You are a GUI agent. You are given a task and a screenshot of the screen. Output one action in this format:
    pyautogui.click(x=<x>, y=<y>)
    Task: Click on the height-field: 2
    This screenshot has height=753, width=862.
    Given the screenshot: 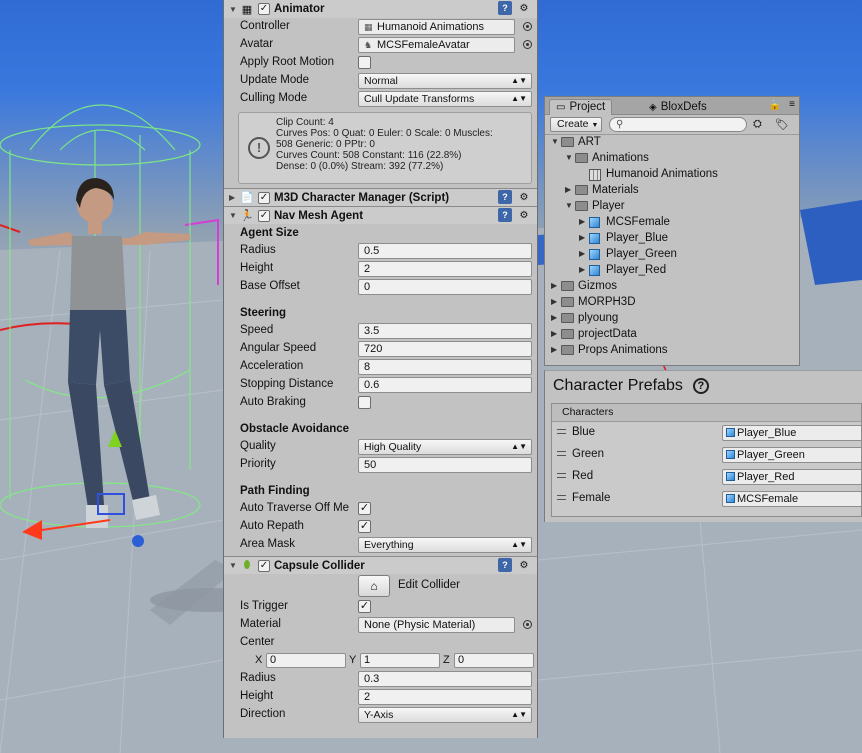 What is the action you would take?
    pyautogui.click(x=445, y=269)
    